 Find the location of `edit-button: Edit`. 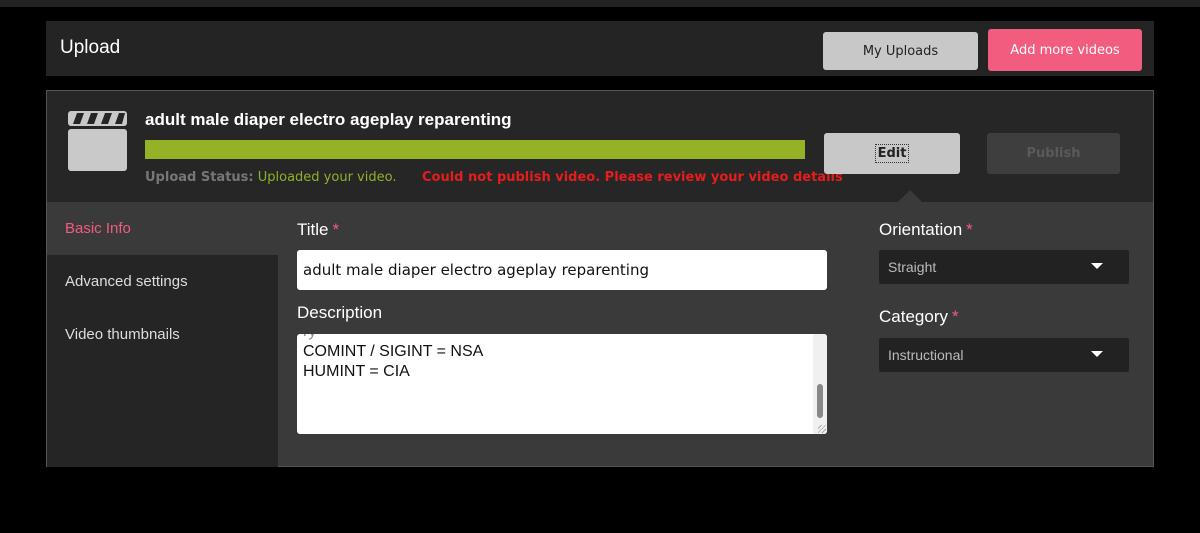

edit-button: Edit is located at coordinates (892, 153).